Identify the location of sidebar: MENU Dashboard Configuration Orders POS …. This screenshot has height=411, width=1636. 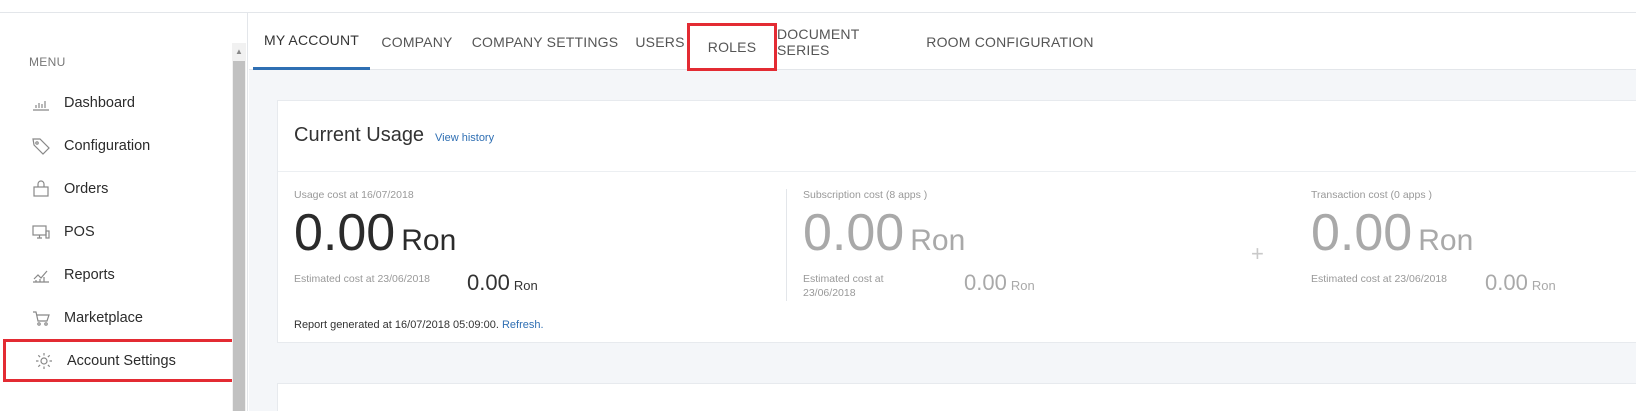
(124, 212).